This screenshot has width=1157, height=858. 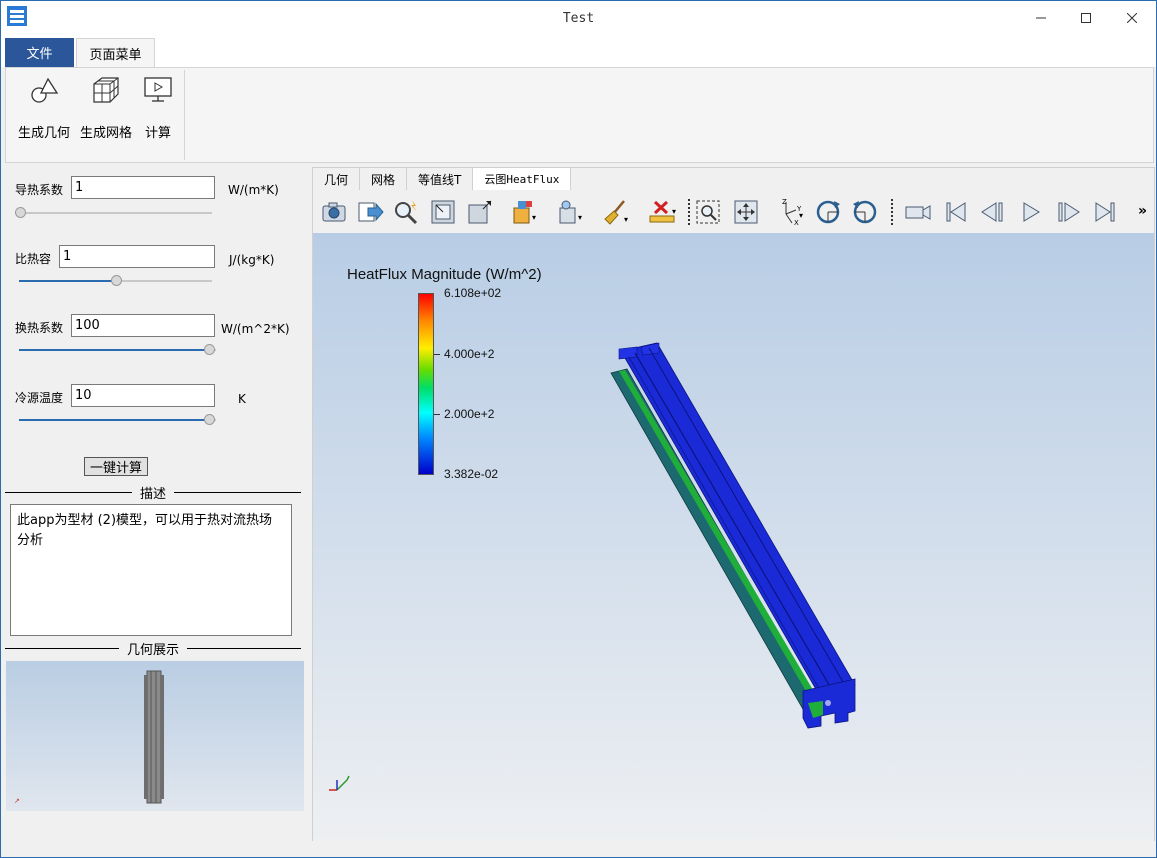 I want to click on compute-button: 计算, so click(x=158, y=107).